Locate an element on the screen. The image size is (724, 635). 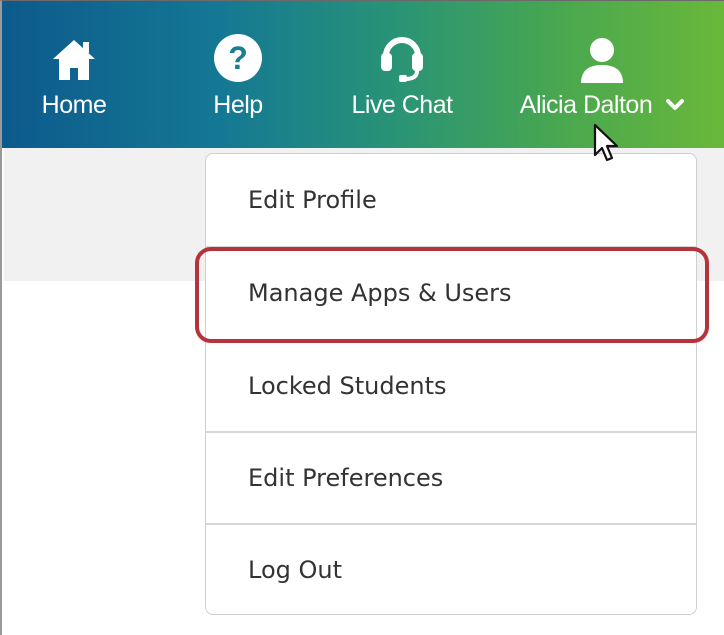
nav-help: ? Help is located at coordinates (238, 74).